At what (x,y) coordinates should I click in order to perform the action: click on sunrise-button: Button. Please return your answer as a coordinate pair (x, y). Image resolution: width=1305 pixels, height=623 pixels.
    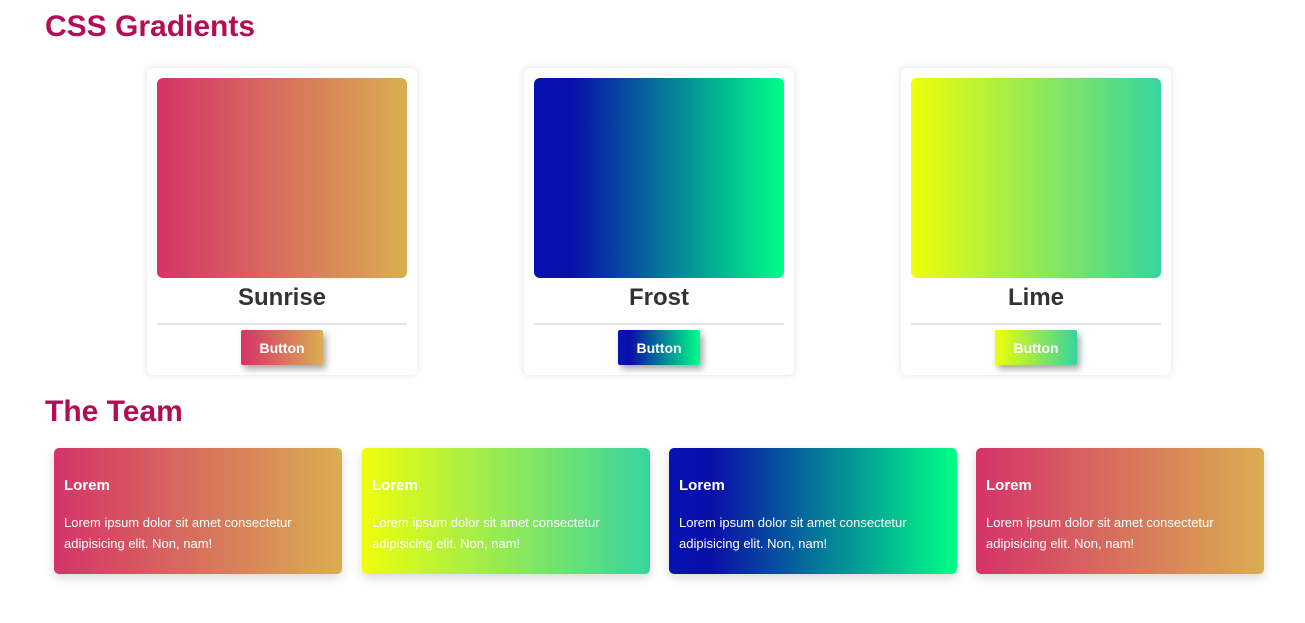
    Looking at the image, I should click on (282, 347).